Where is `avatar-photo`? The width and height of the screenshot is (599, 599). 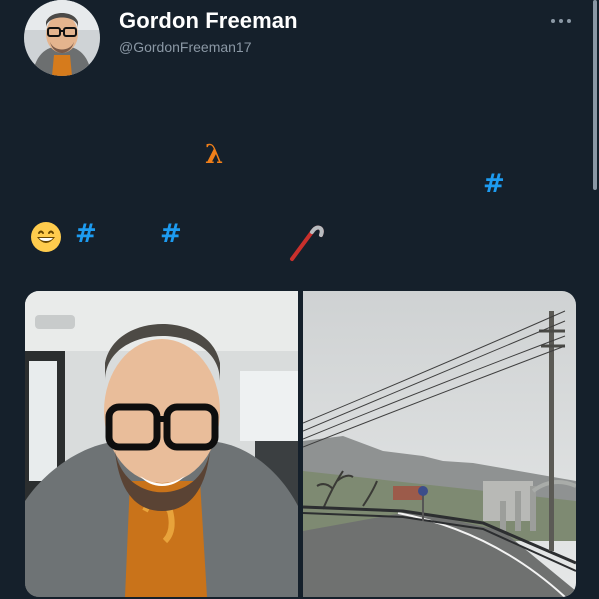
avatar-photo is located at coordinates (62, 38).